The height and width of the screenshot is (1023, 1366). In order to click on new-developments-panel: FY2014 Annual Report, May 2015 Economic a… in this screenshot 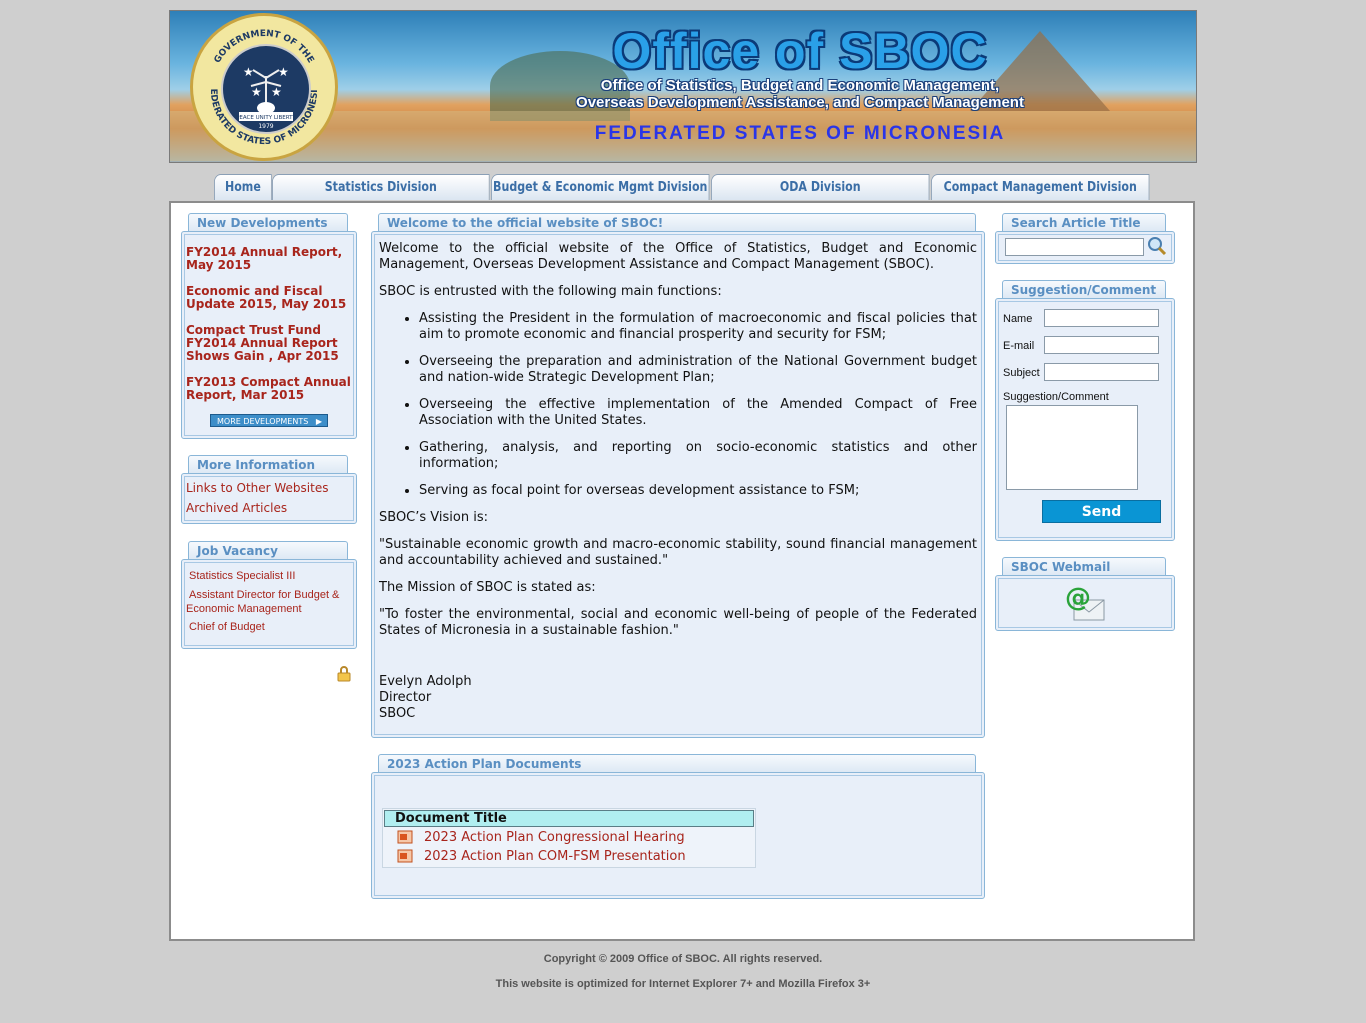, I will do `click(269, 335)`.